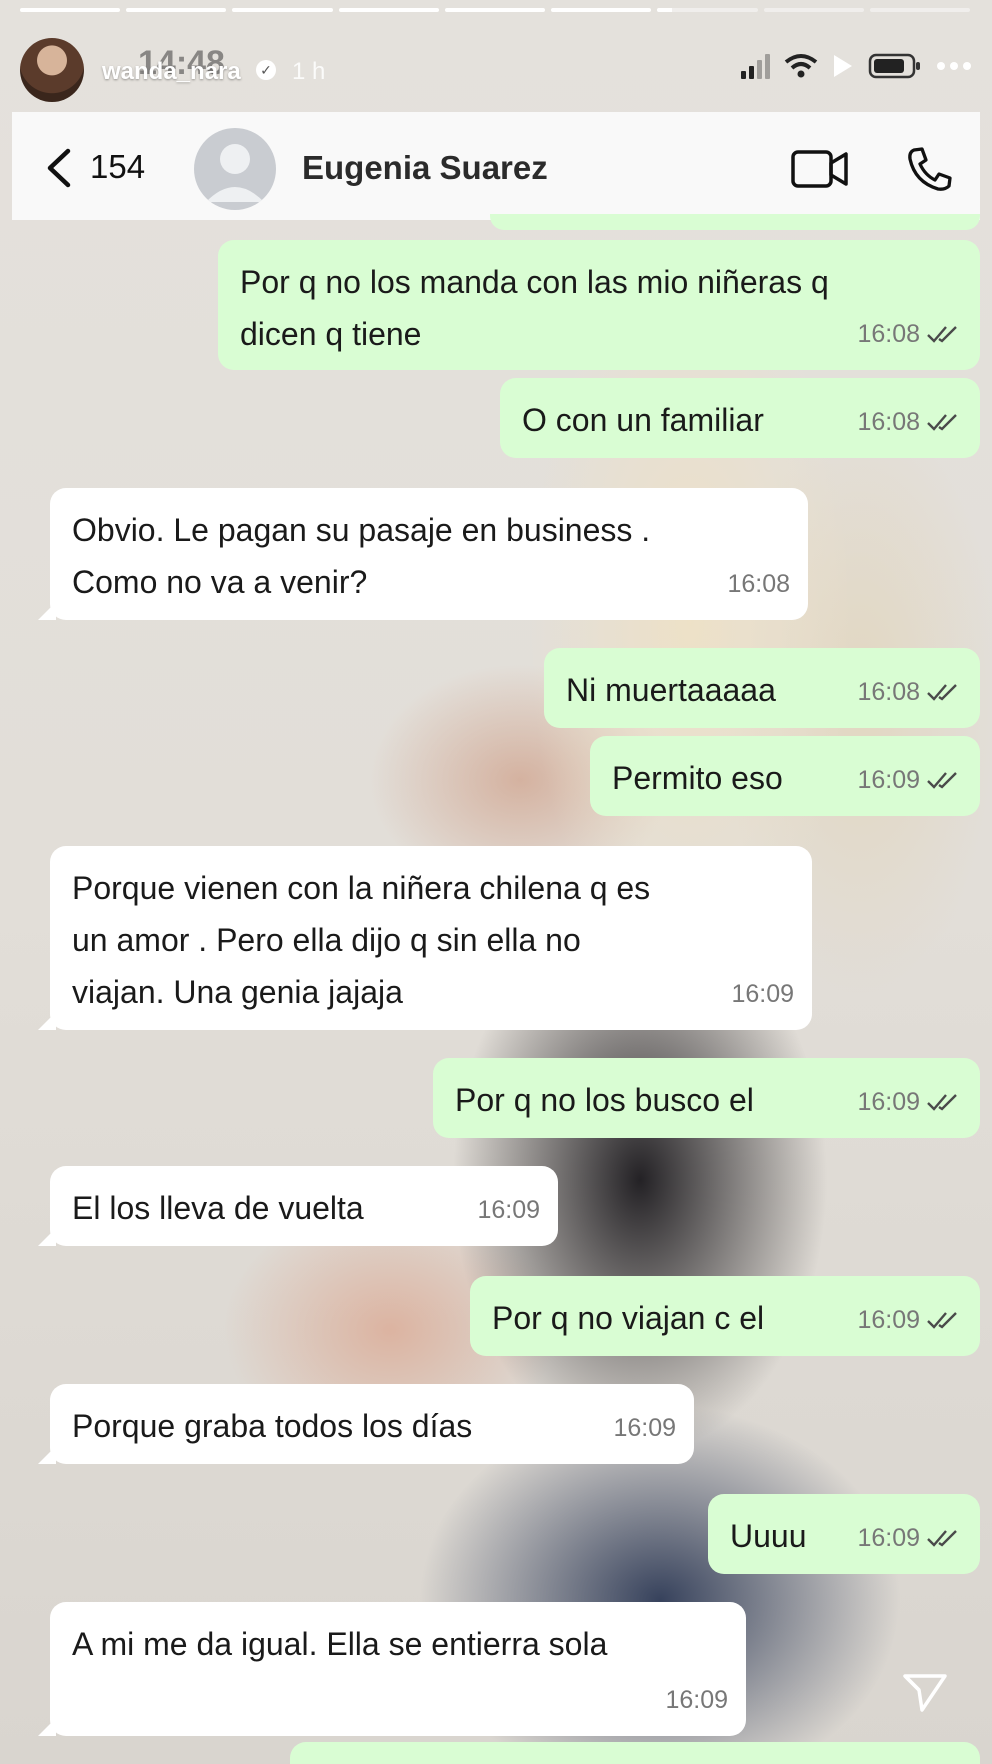 Image resolution: width=992 pixels, height=1764 pixels. Describe the element at coordinates (534, 282) in the screenshot. I see `message-text: Por q no los manda con las mio niñeras q` at that location.